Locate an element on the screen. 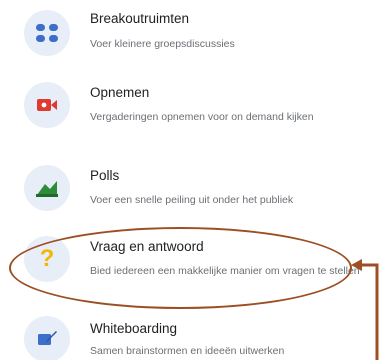 This screenshot has height=360, width=381. feature-title: Whiteboarding is located at coordinates (134, 328).